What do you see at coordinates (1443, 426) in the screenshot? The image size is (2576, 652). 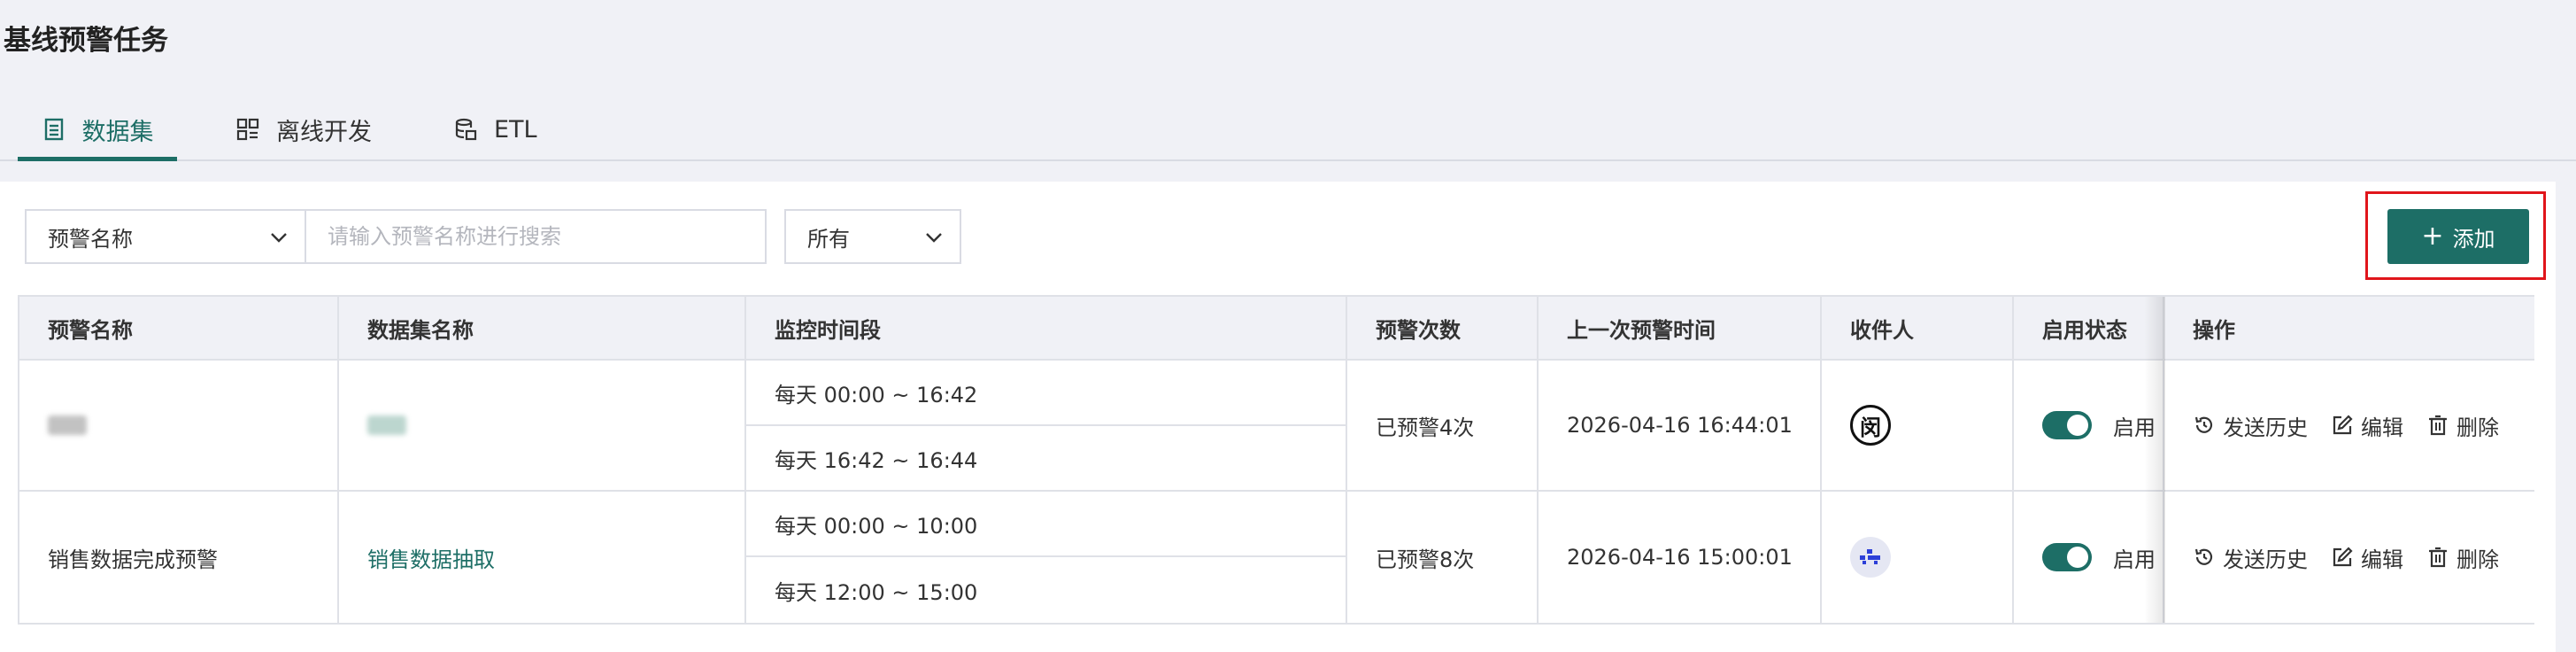 I see `table-cell-alert-count: 已预警4次` at bounding box center [1443, 426].